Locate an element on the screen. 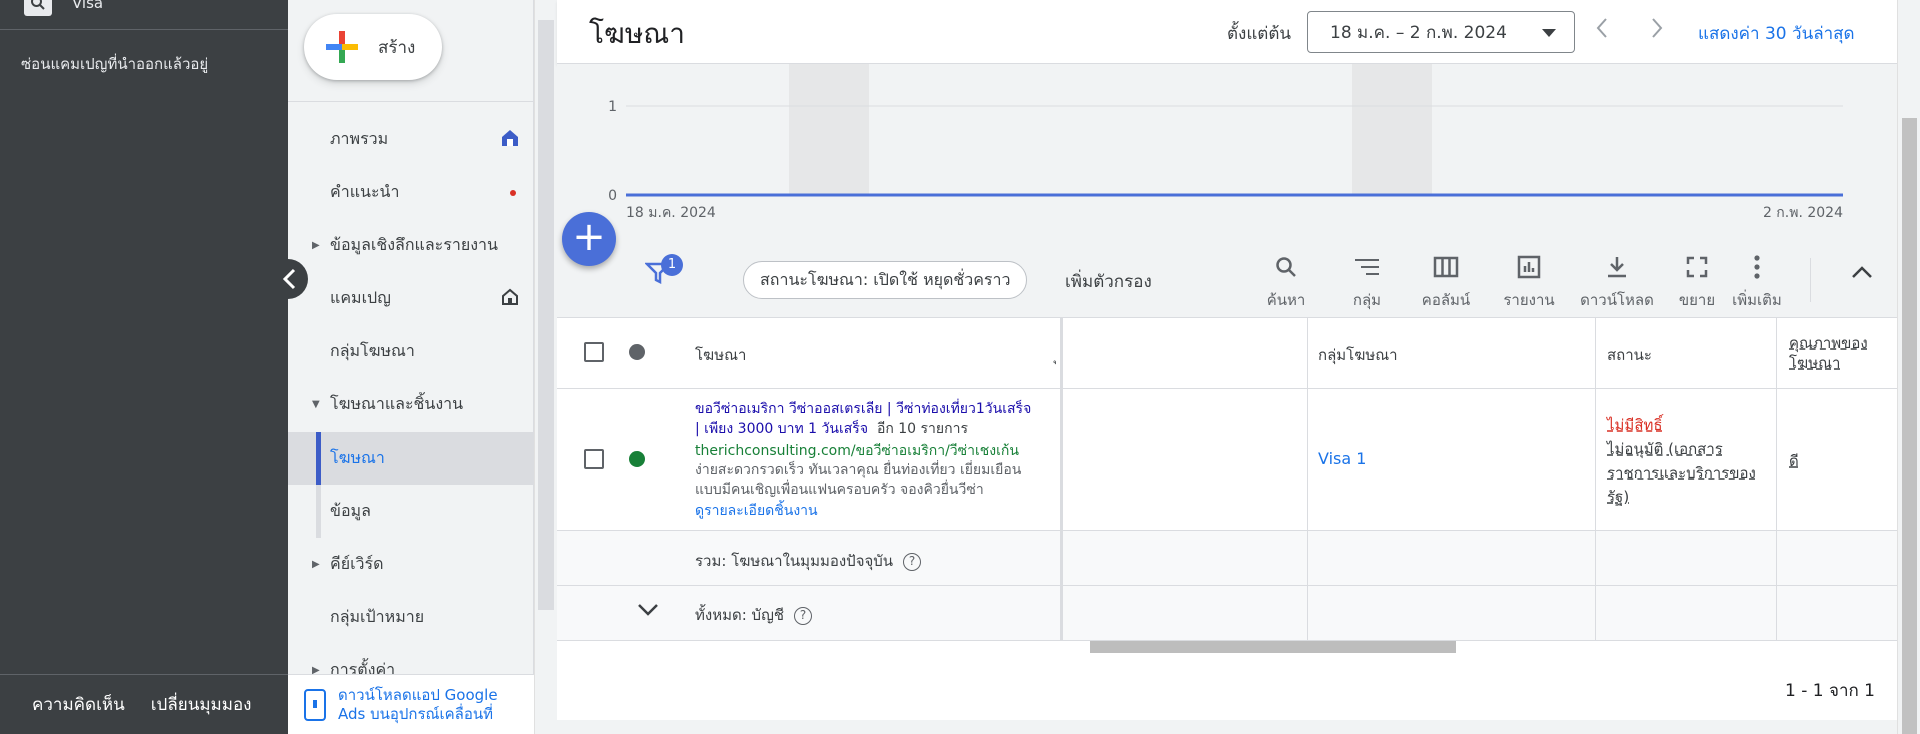 The height and width of the screenshot is (734, 1920). home-icon is located at coordinates (510, 140).